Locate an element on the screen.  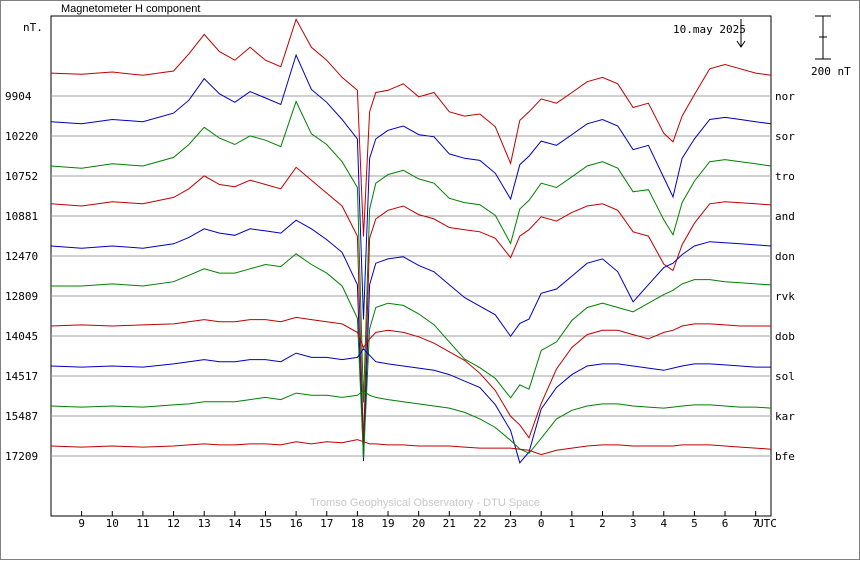
x-tick-label-5: 5 is located at coordinates (694, 523).